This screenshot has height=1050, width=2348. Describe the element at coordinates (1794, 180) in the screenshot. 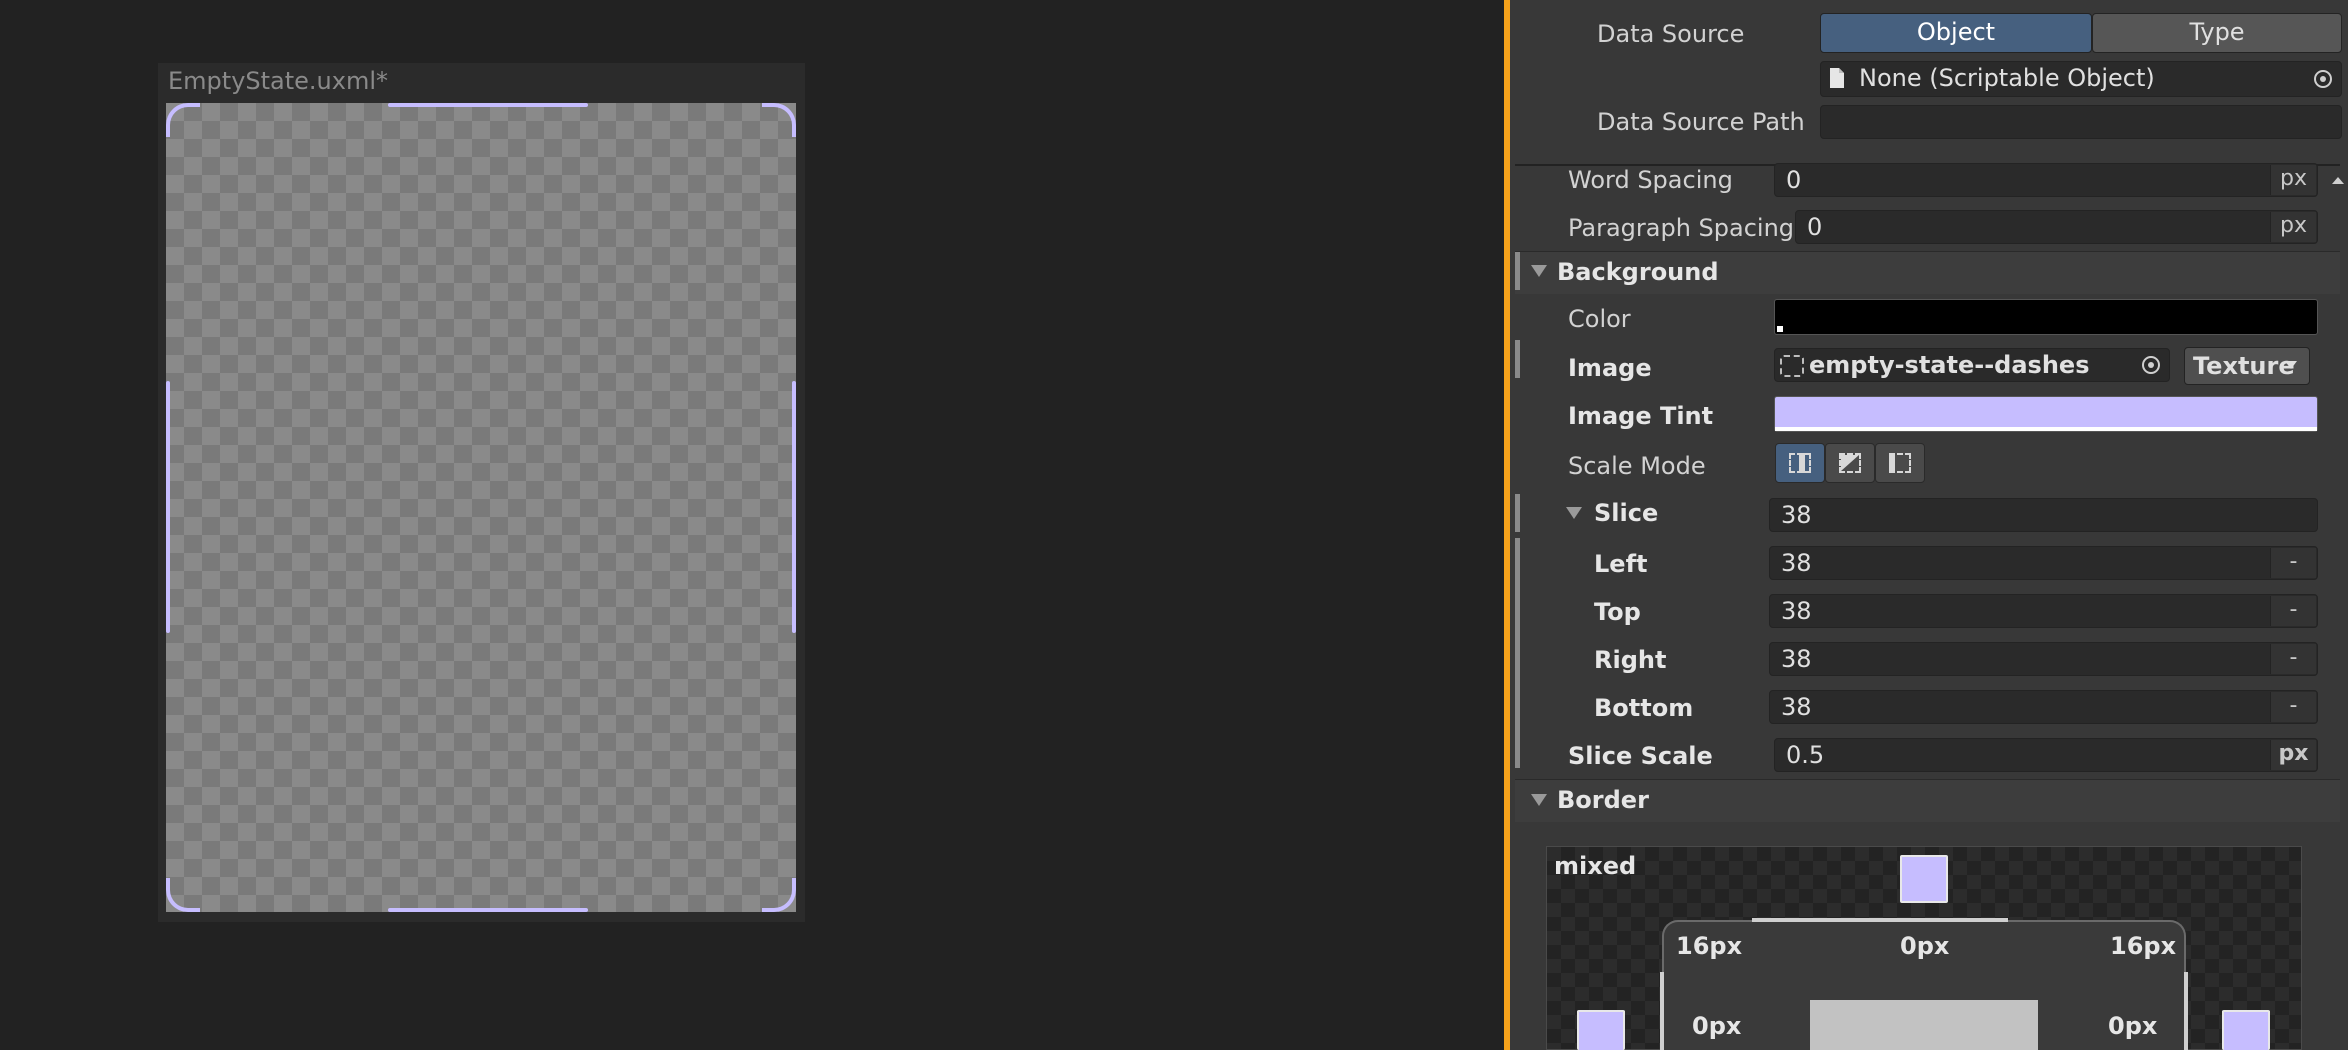

I see `word-spacing-value: 0` at that location.